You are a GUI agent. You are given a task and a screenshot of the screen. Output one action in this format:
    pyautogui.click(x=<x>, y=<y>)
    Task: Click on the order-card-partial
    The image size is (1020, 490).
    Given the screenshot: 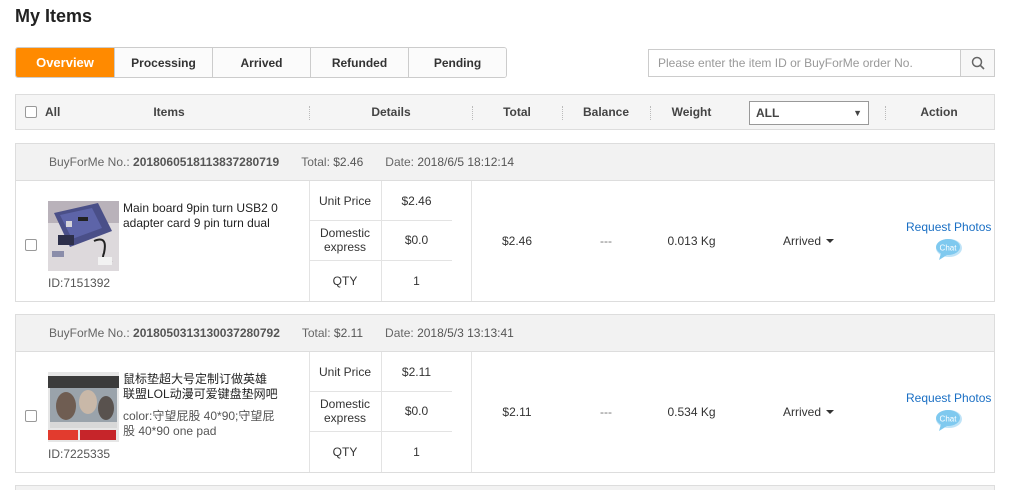 What is the action you would take?
    pyautogui.click(x=505, y=487)
    